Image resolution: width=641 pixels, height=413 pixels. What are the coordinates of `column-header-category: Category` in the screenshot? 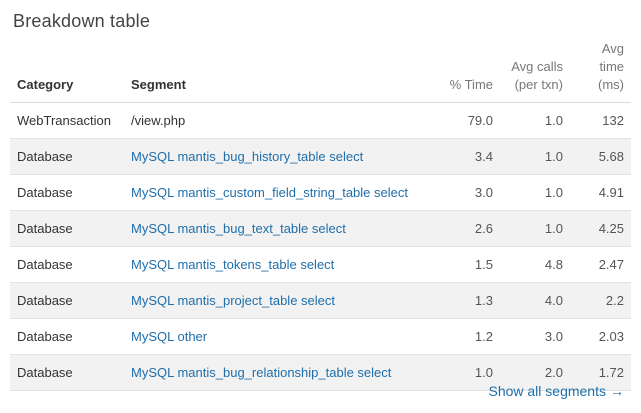 It's located at (67, 71).